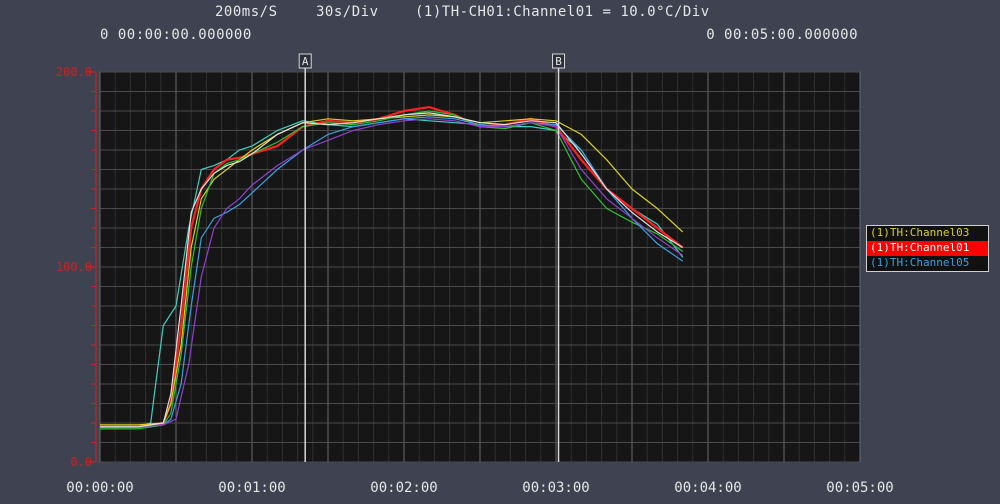 The height and width of the screenshot is (504, 1000). What do you see at coordinates (74, 267) in the screenshot?
I see `y-tick-label: 100.0` at bounding box center [74, 267].